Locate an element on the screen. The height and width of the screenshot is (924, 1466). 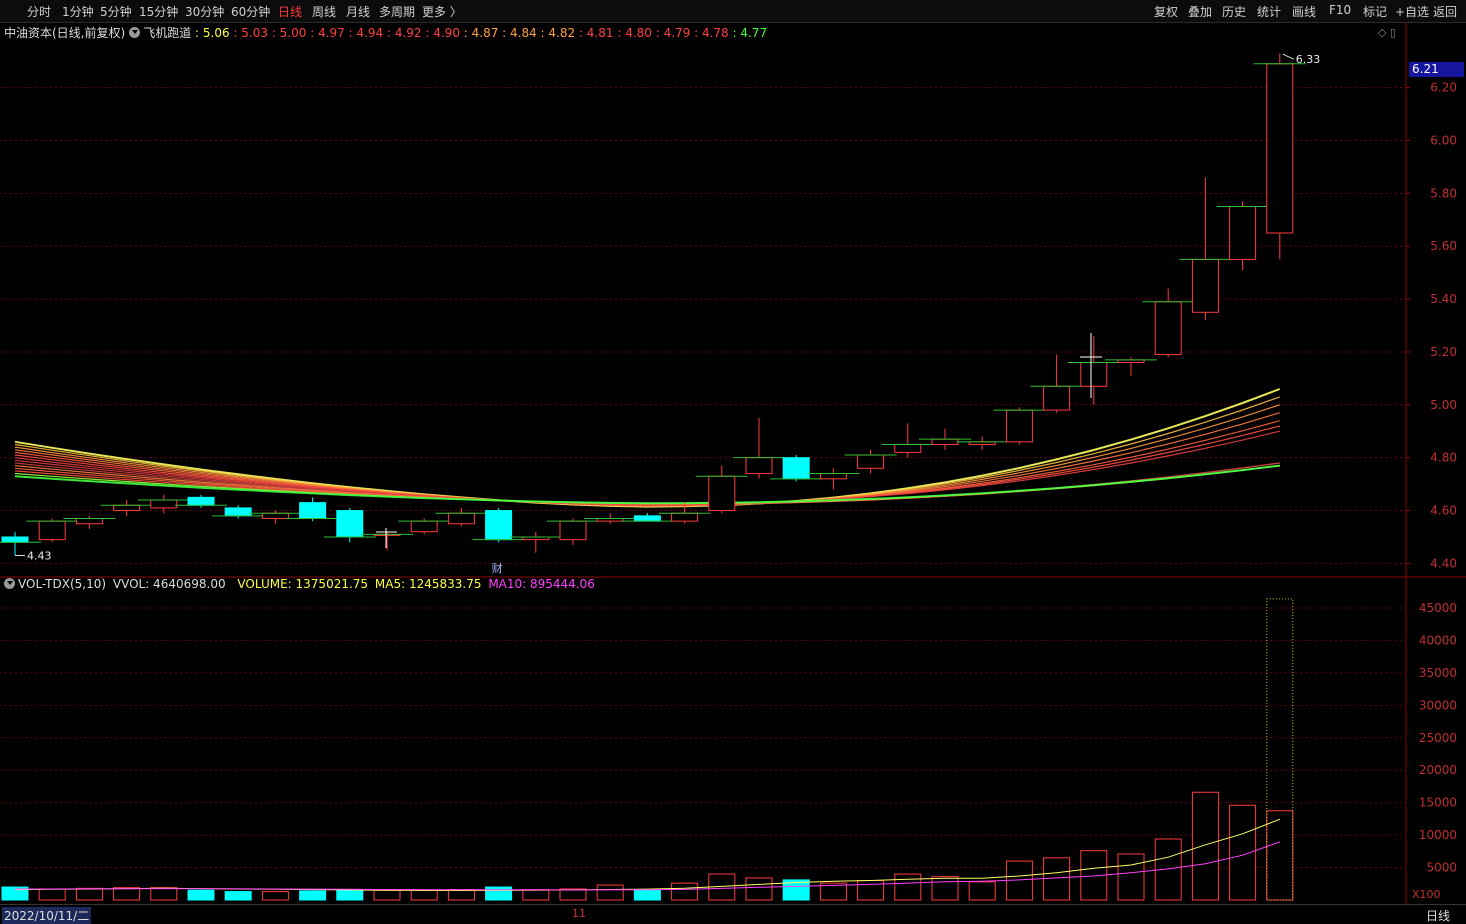
tool-back: 返回 is located at coordinates (1445, 11).